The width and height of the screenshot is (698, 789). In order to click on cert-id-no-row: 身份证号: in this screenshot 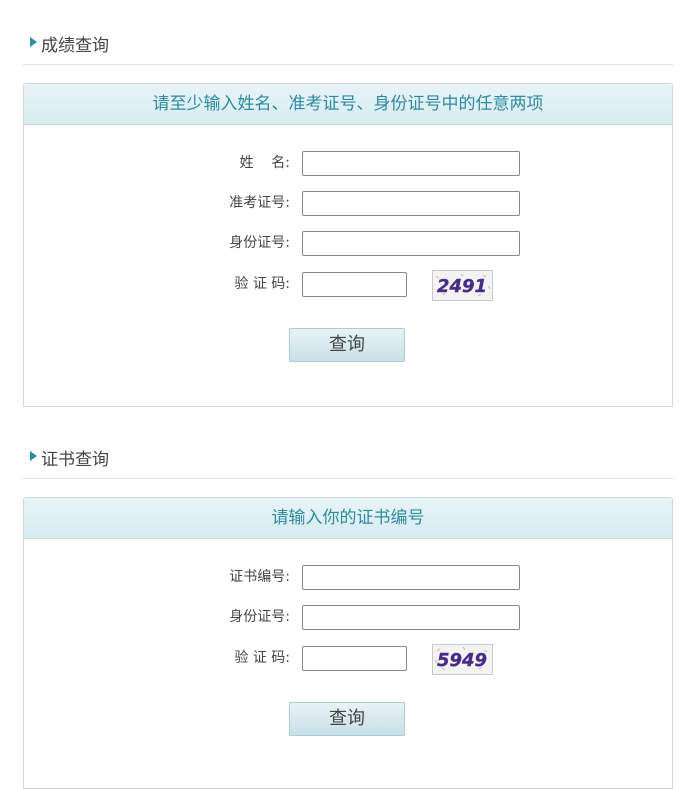, I will do `click(365, 618)`.